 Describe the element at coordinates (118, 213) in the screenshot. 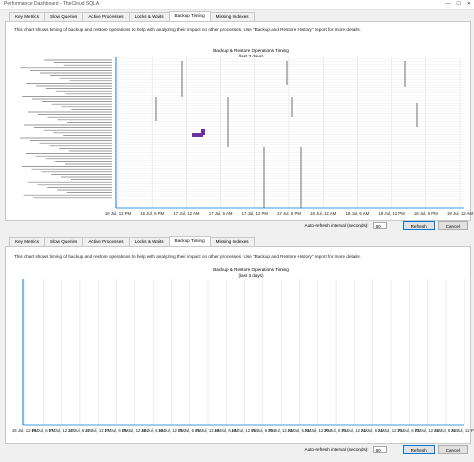

I see `x-tick-label: 16 Jul, 12 PM` at that location.